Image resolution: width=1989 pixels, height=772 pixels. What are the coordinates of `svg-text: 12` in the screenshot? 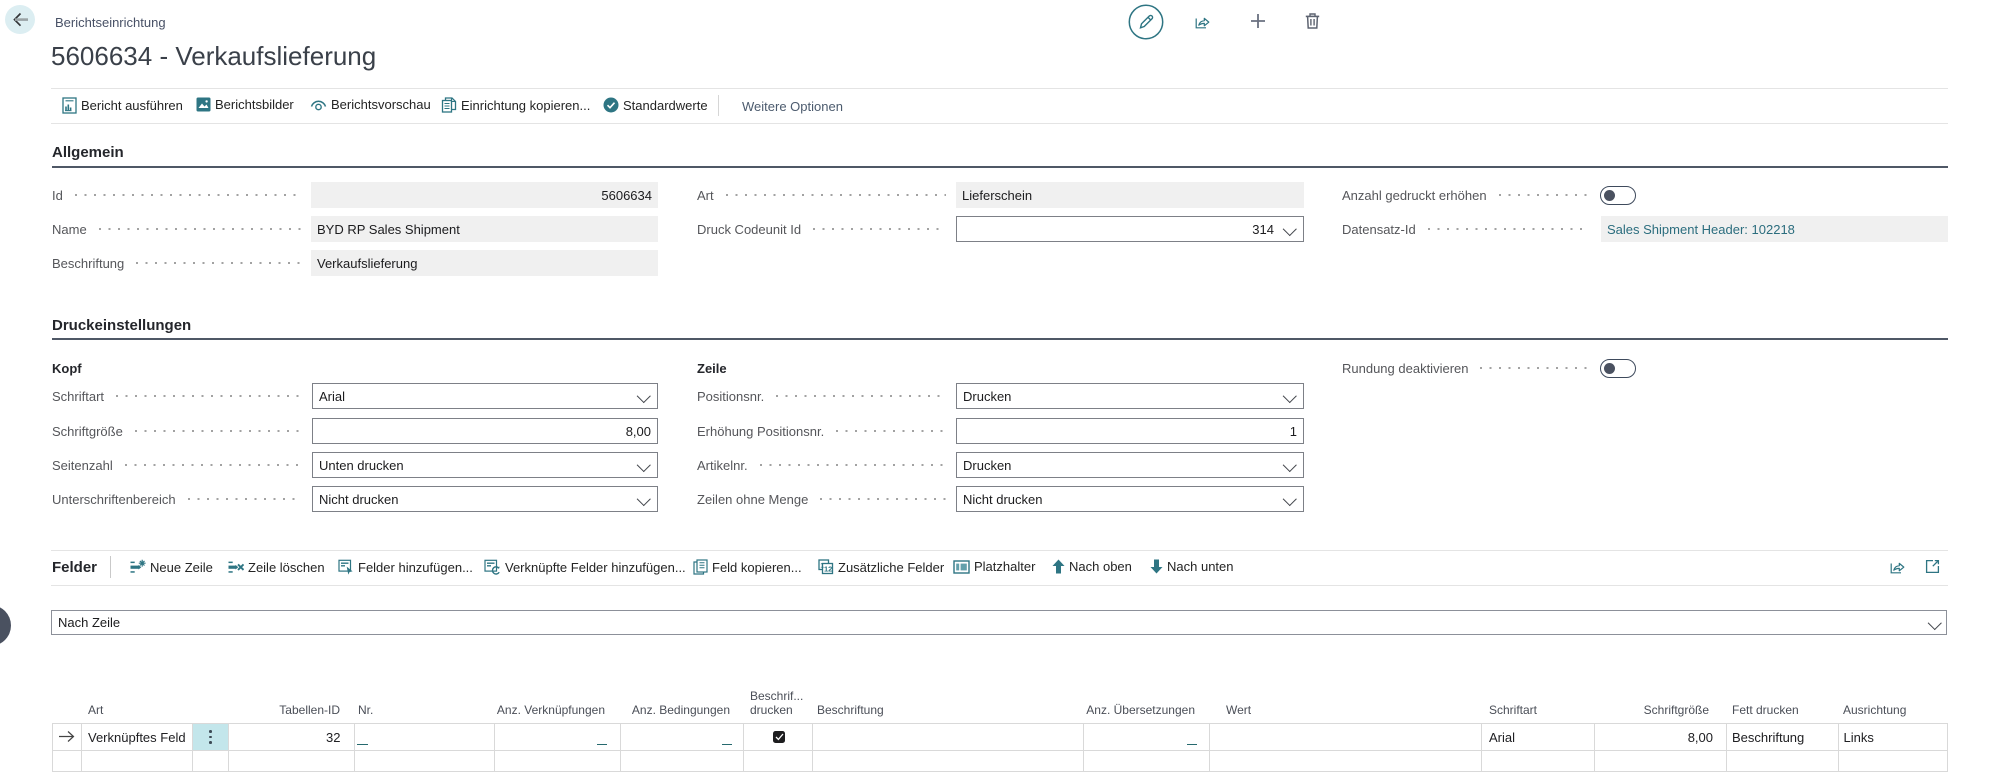 It's located at (828, 569).